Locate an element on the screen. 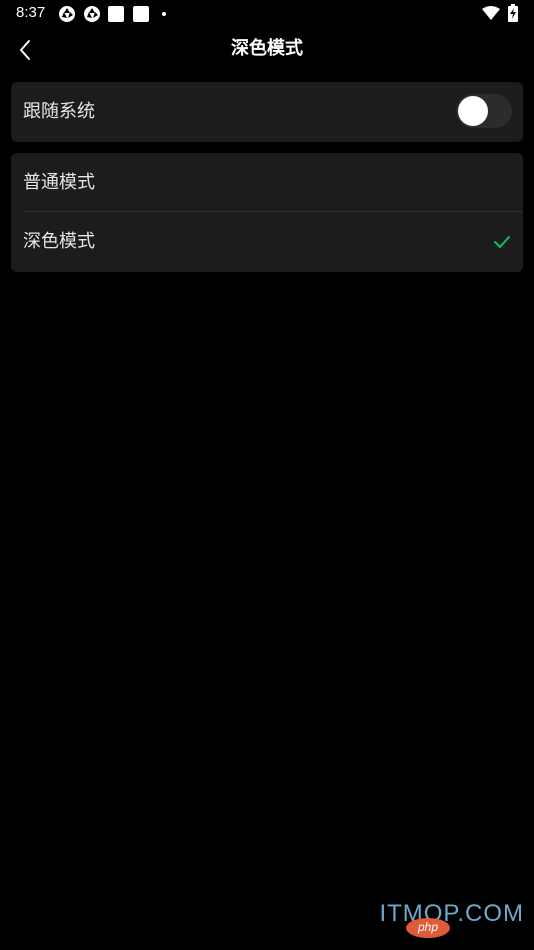 The width and height of the screenshot is (534, 950). watermark-text: ITMOP.COM is located at coordinates (451, 913).